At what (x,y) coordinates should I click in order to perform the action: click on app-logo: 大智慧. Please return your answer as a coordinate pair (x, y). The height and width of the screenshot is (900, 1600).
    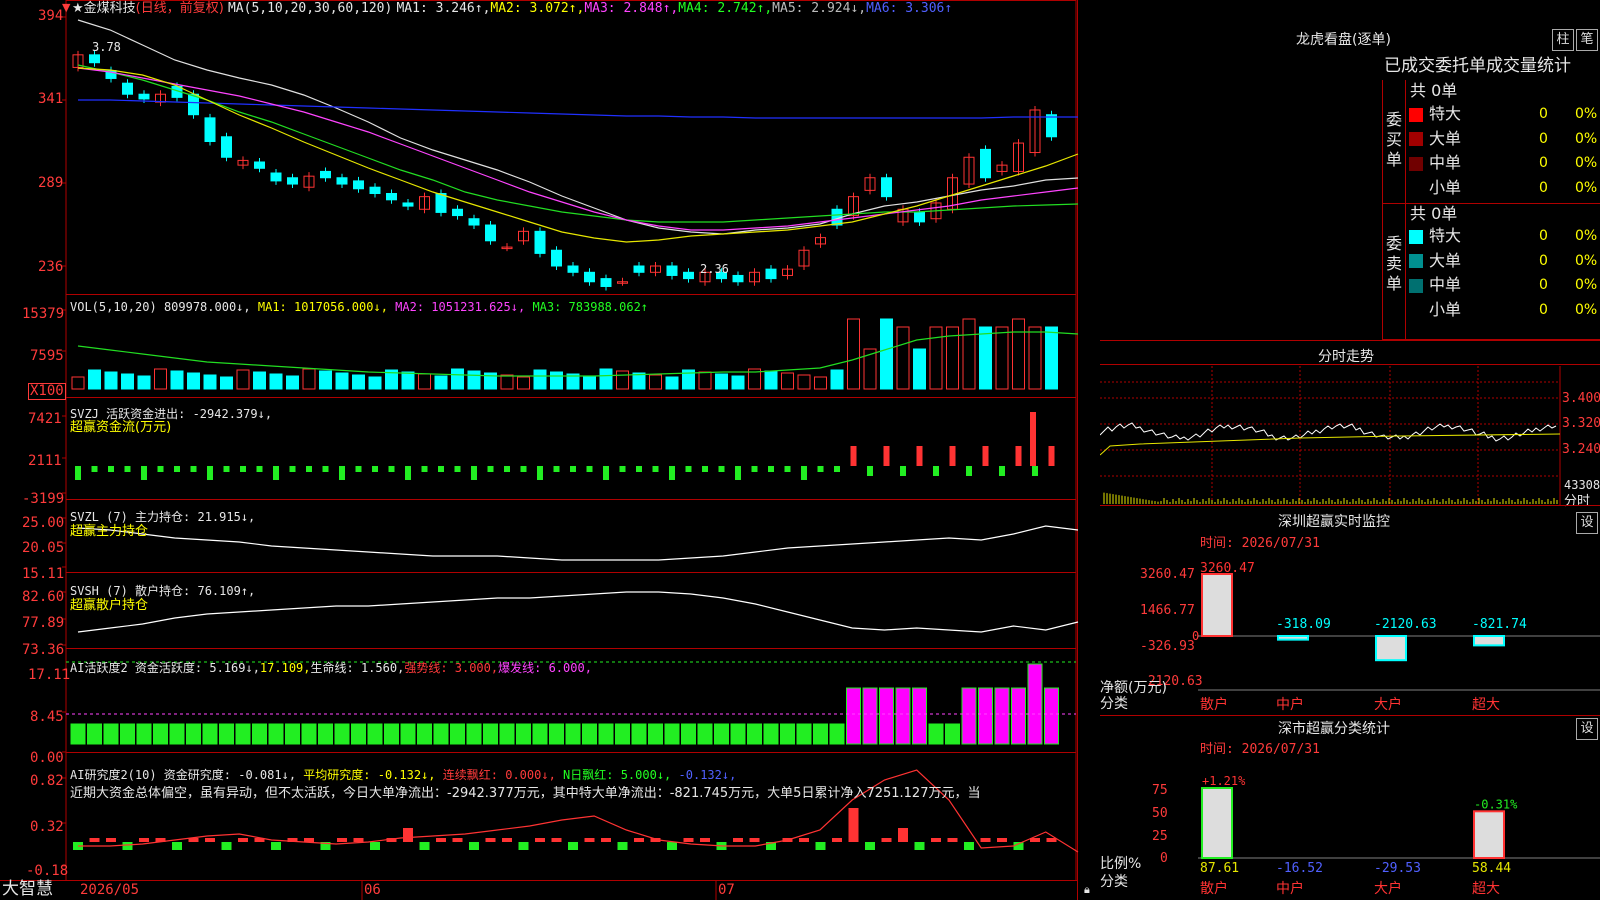
    Looking at the image, I should click on (27, 889).